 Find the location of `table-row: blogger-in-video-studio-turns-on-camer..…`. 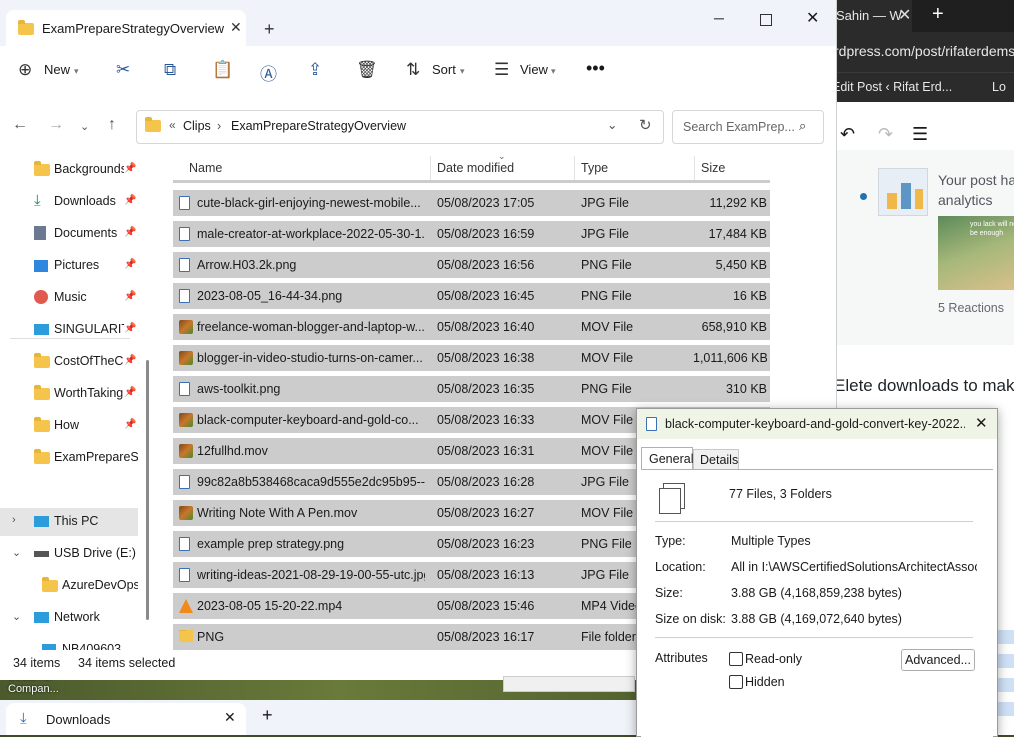

table-row: blogger-in-video-studio-turns-on-camer..… is located at coordinates (471, 358).